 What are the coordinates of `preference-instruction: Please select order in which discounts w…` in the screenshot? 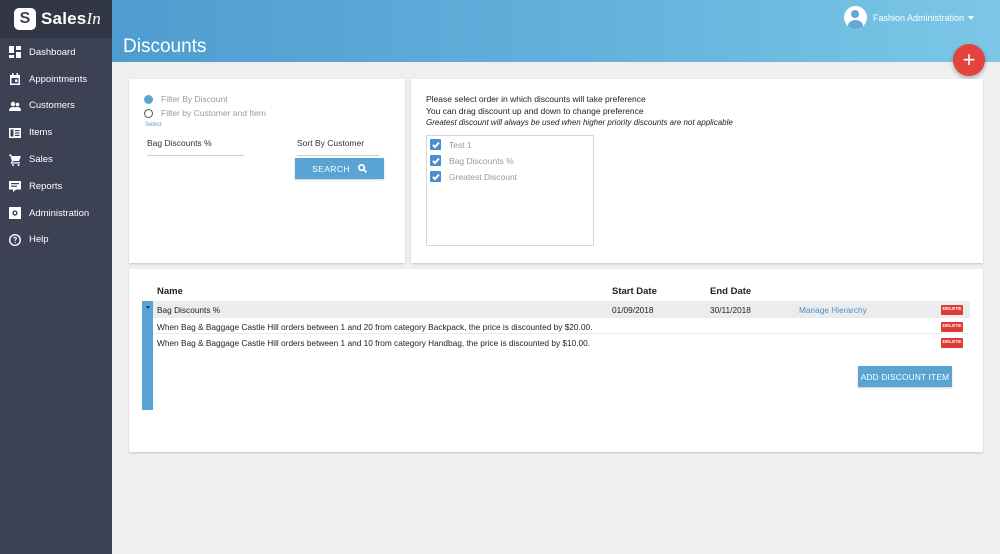 It's located at (536, 99).